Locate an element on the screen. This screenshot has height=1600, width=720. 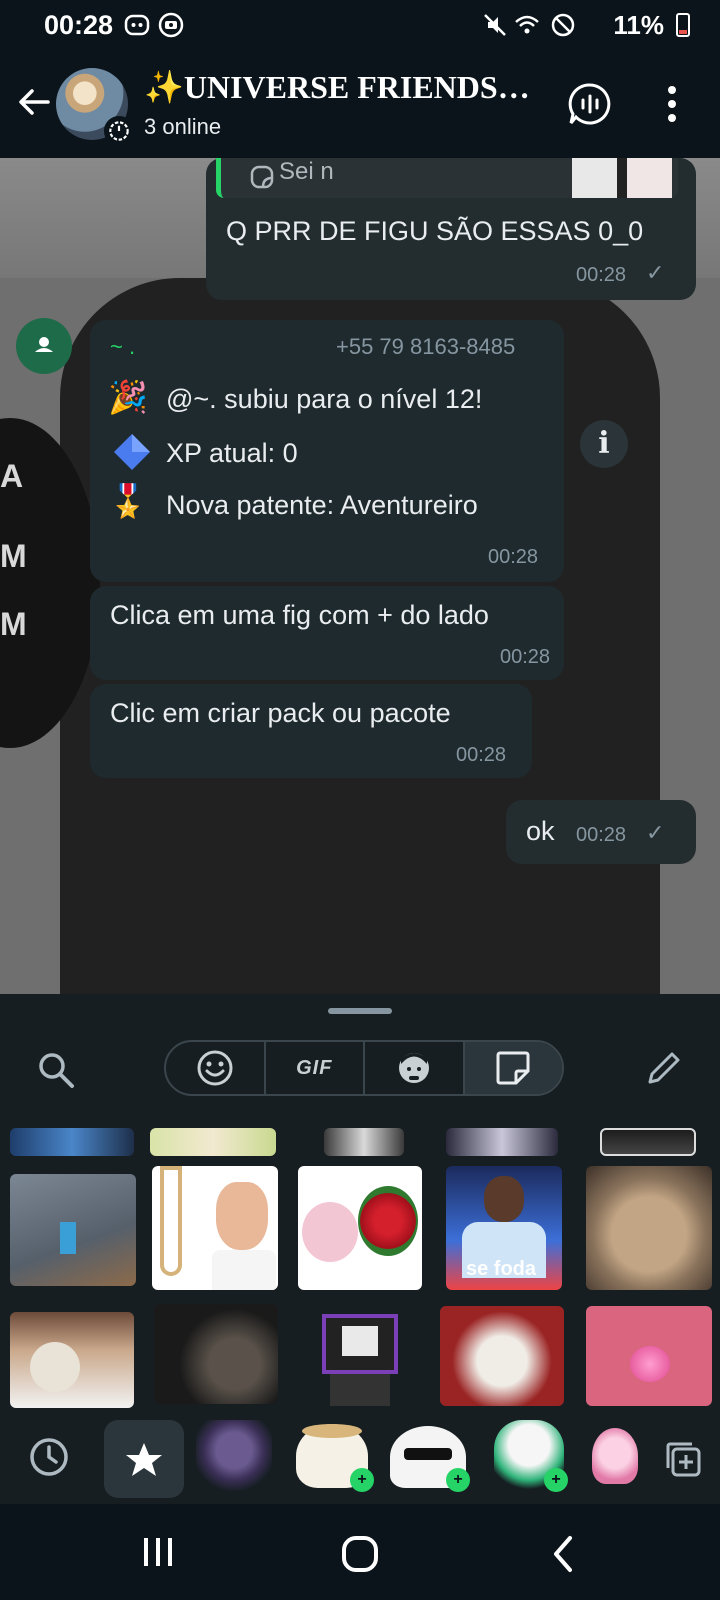
sticker-icon is located at coordinates (513, 1068).